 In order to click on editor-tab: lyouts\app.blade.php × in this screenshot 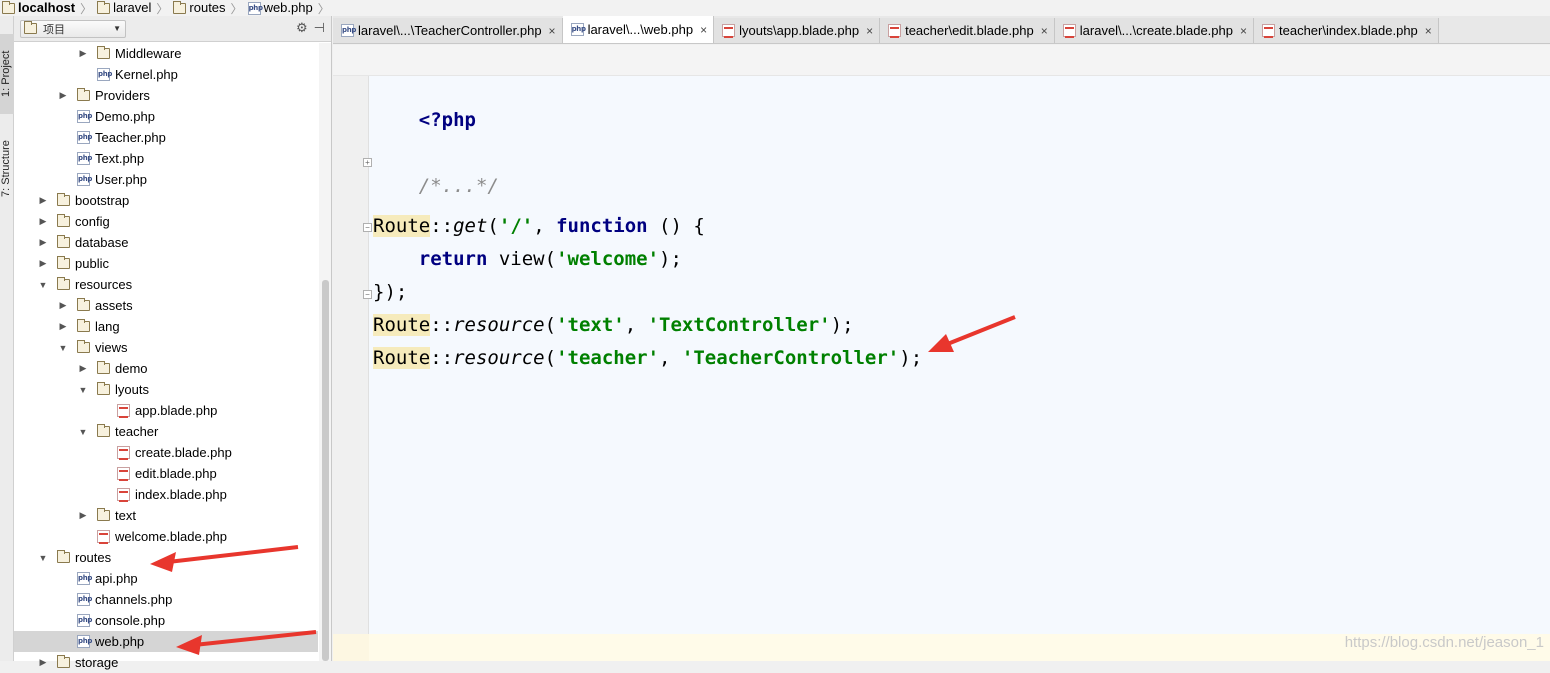, I will do `click(797, 30)`.